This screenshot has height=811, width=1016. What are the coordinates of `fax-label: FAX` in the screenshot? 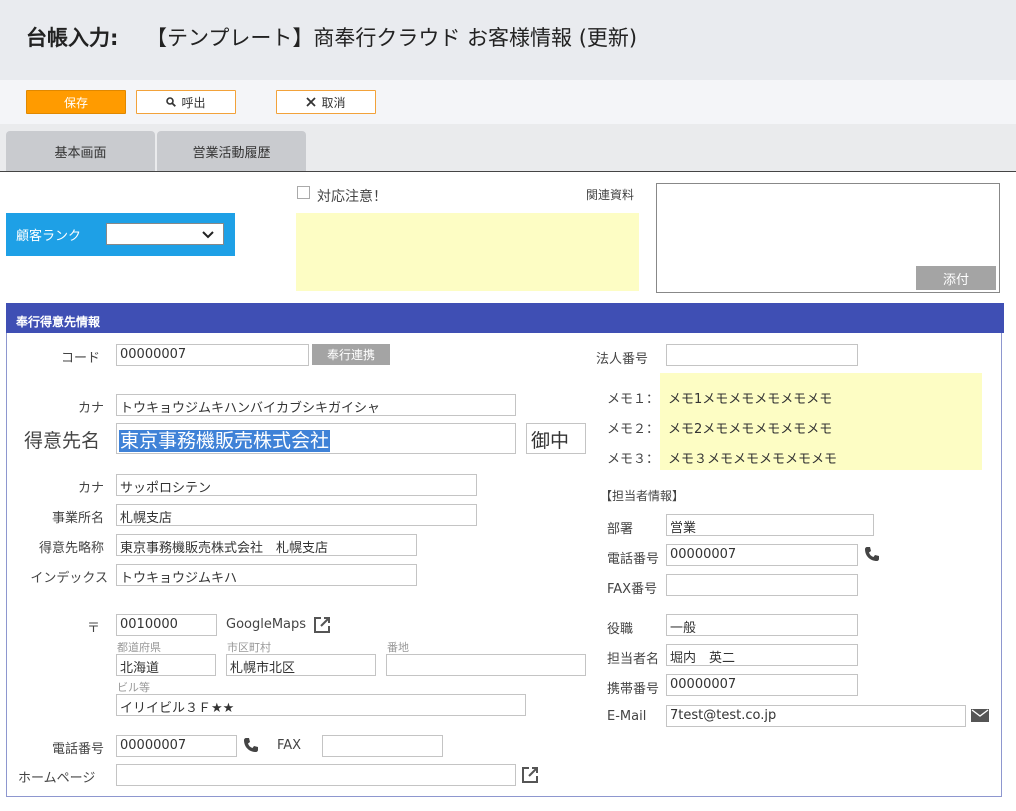 It's located at (289, 745).